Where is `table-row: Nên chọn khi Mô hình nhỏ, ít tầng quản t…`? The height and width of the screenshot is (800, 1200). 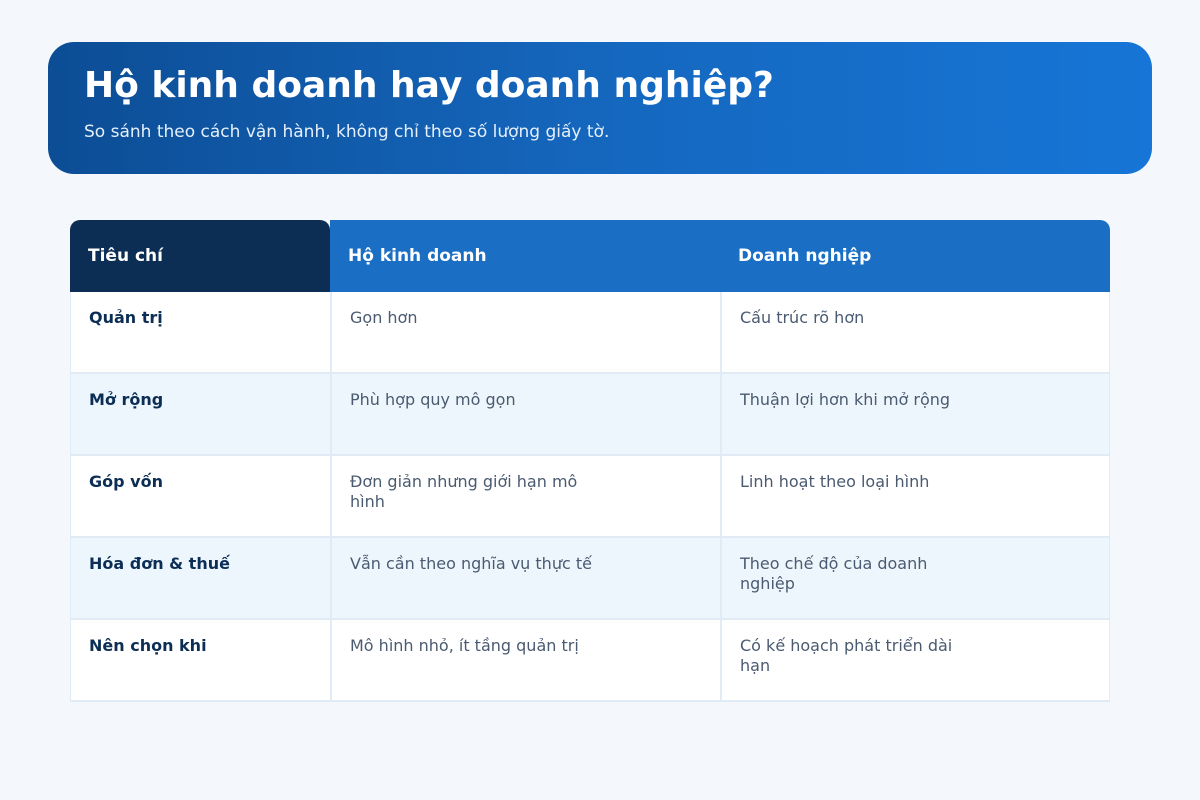
table-row: Nên chọn khi Mô hình nhỏ, ít tầng quản t… is located at coordinates (590, 661).